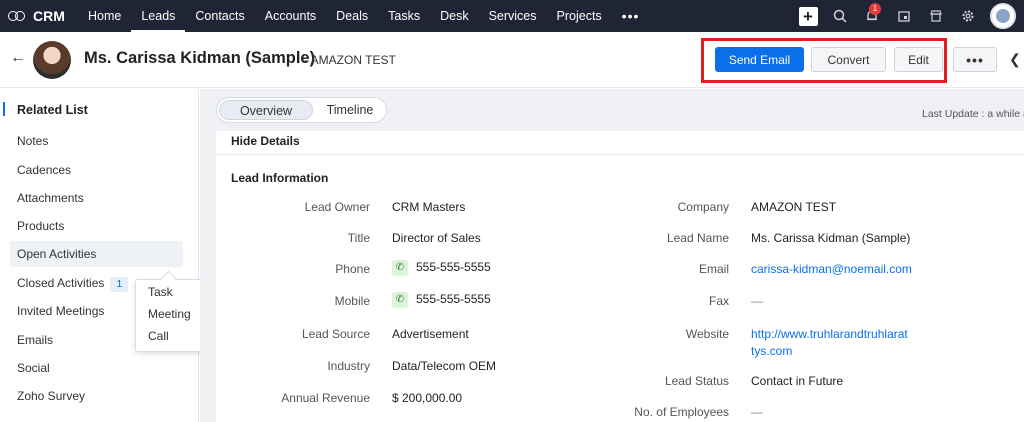 This screenshot has height=422, width=1024. Describe the element at coordinates (335, 334) in the screenshot. I see `field-label: Lead Source` at that location.